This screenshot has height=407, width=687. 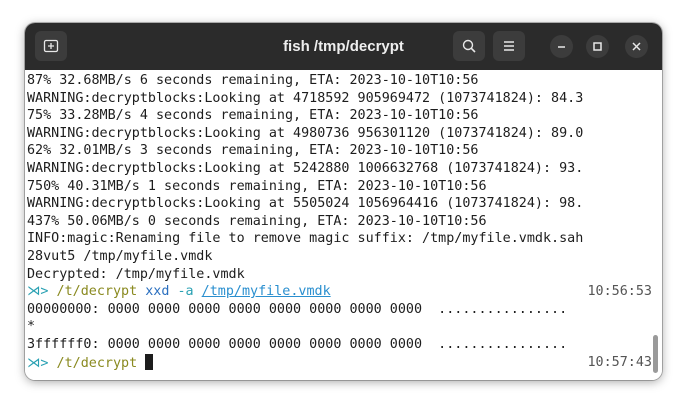 I want to click on hexdump-line: *, so click(x=31, y=327).